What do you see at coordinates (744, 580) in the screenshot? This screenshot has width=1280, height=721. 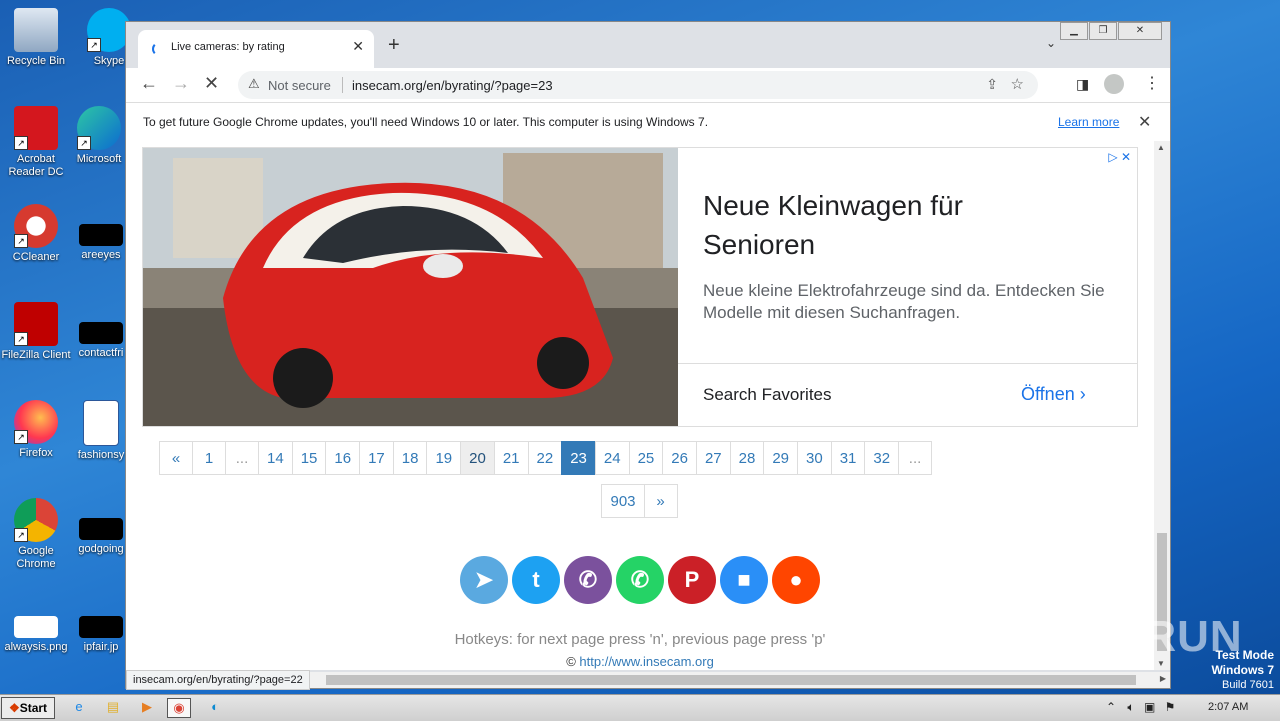 I see `delicious-share-icon: ■` at bounding box center [744, 580].